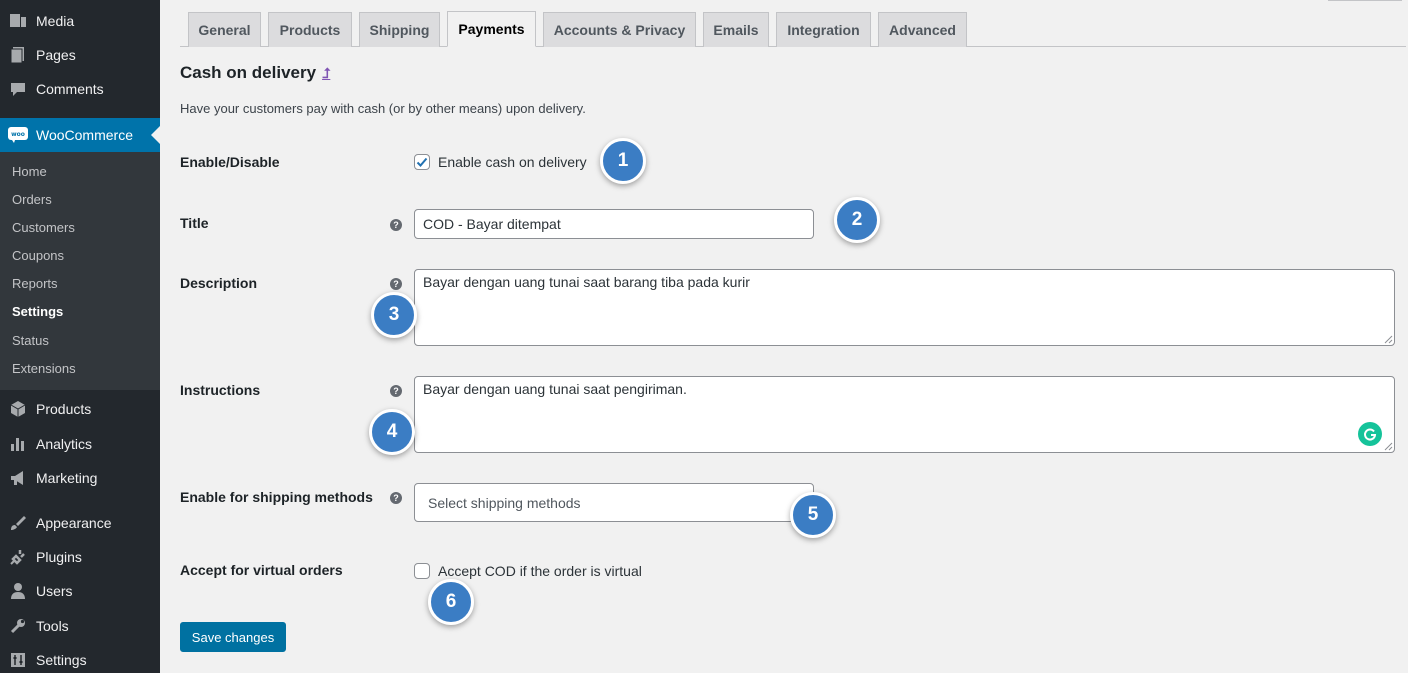 This screenshot has width=1408, height=673. Describe the element at coordinates (1365, 0) in the screenshot. I see `top-border-fragment` at that location.